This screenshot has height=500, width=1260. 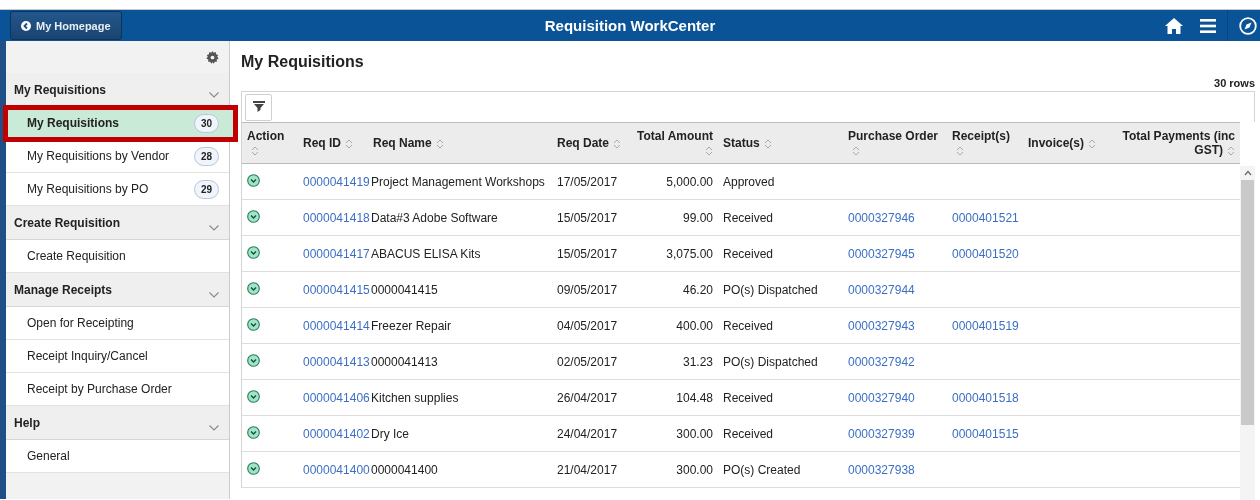 I want to click on column-header: Req Date, so click(x=589, y=143).